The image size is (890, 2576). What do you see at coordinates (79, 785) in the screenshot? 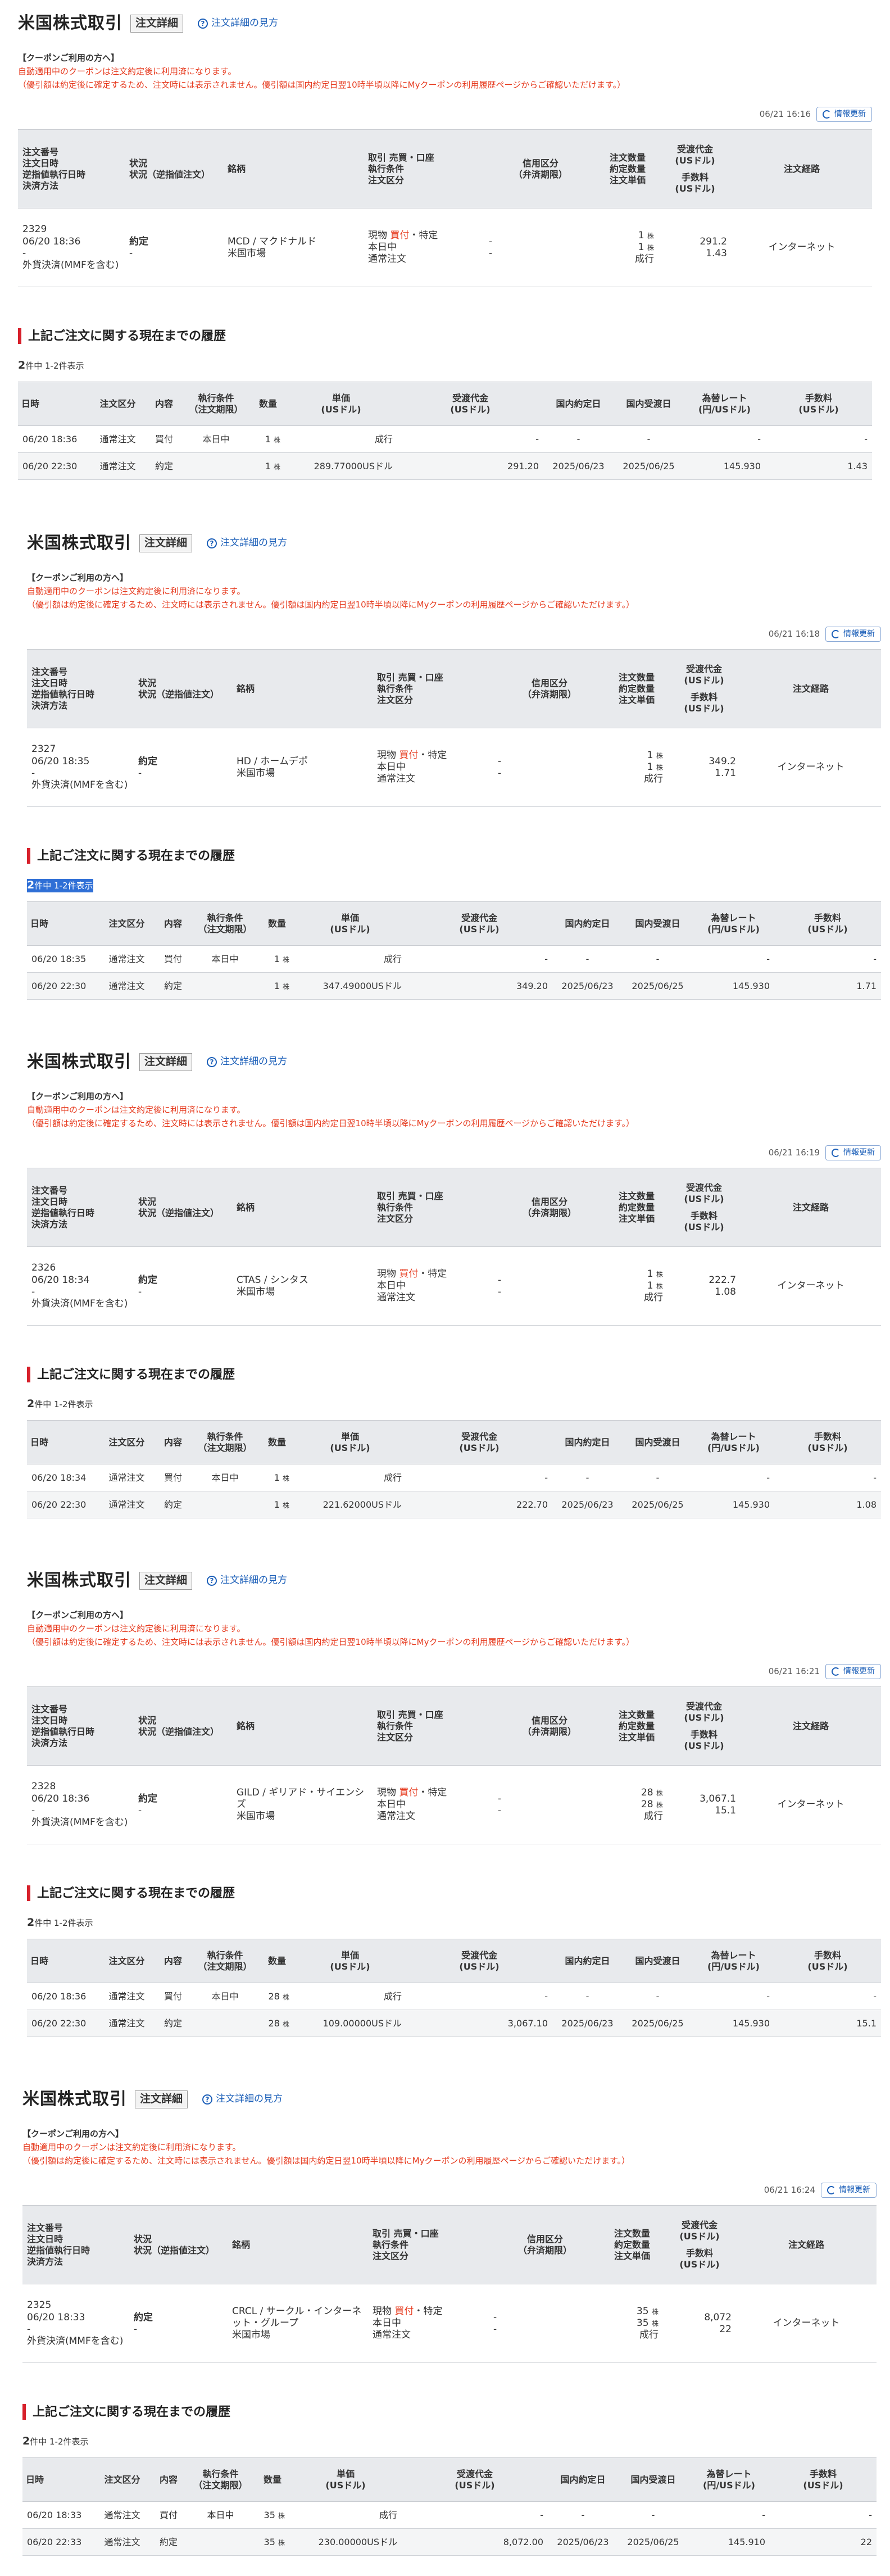
I see `settlement-method: 外貨決済(MMFを含む)` at bounding box center [79, 785].